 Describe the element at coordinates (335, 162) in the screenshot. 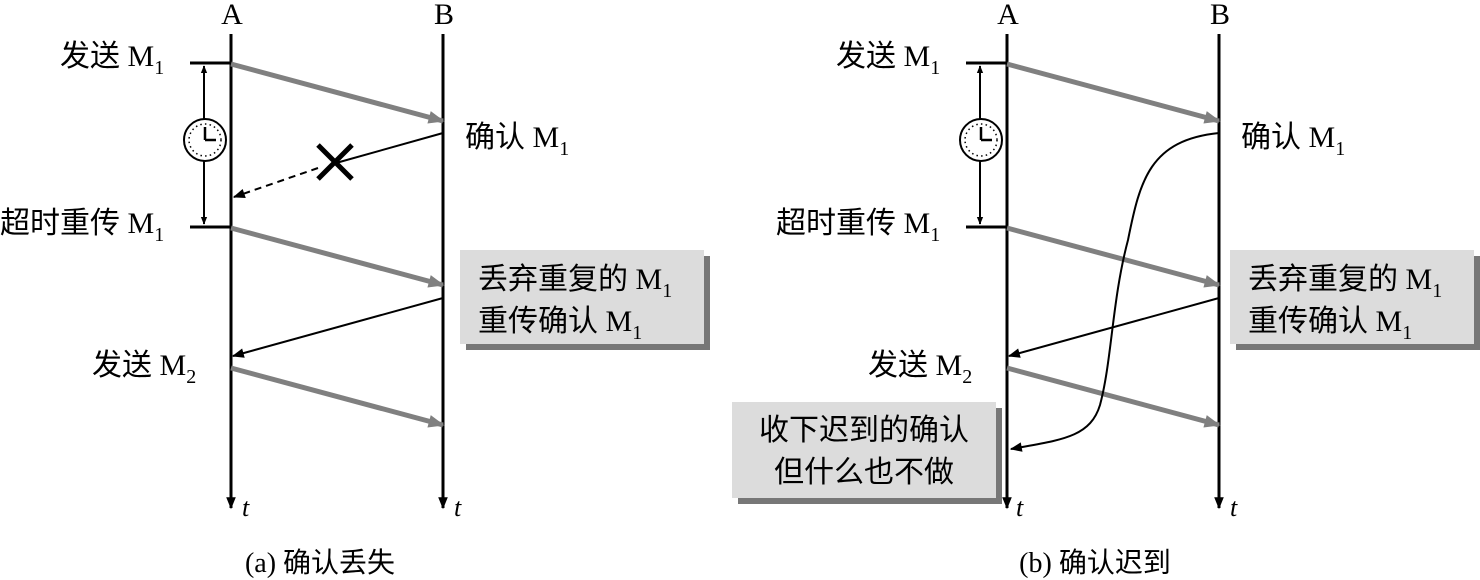

I see `lost-x-icon` at that location.